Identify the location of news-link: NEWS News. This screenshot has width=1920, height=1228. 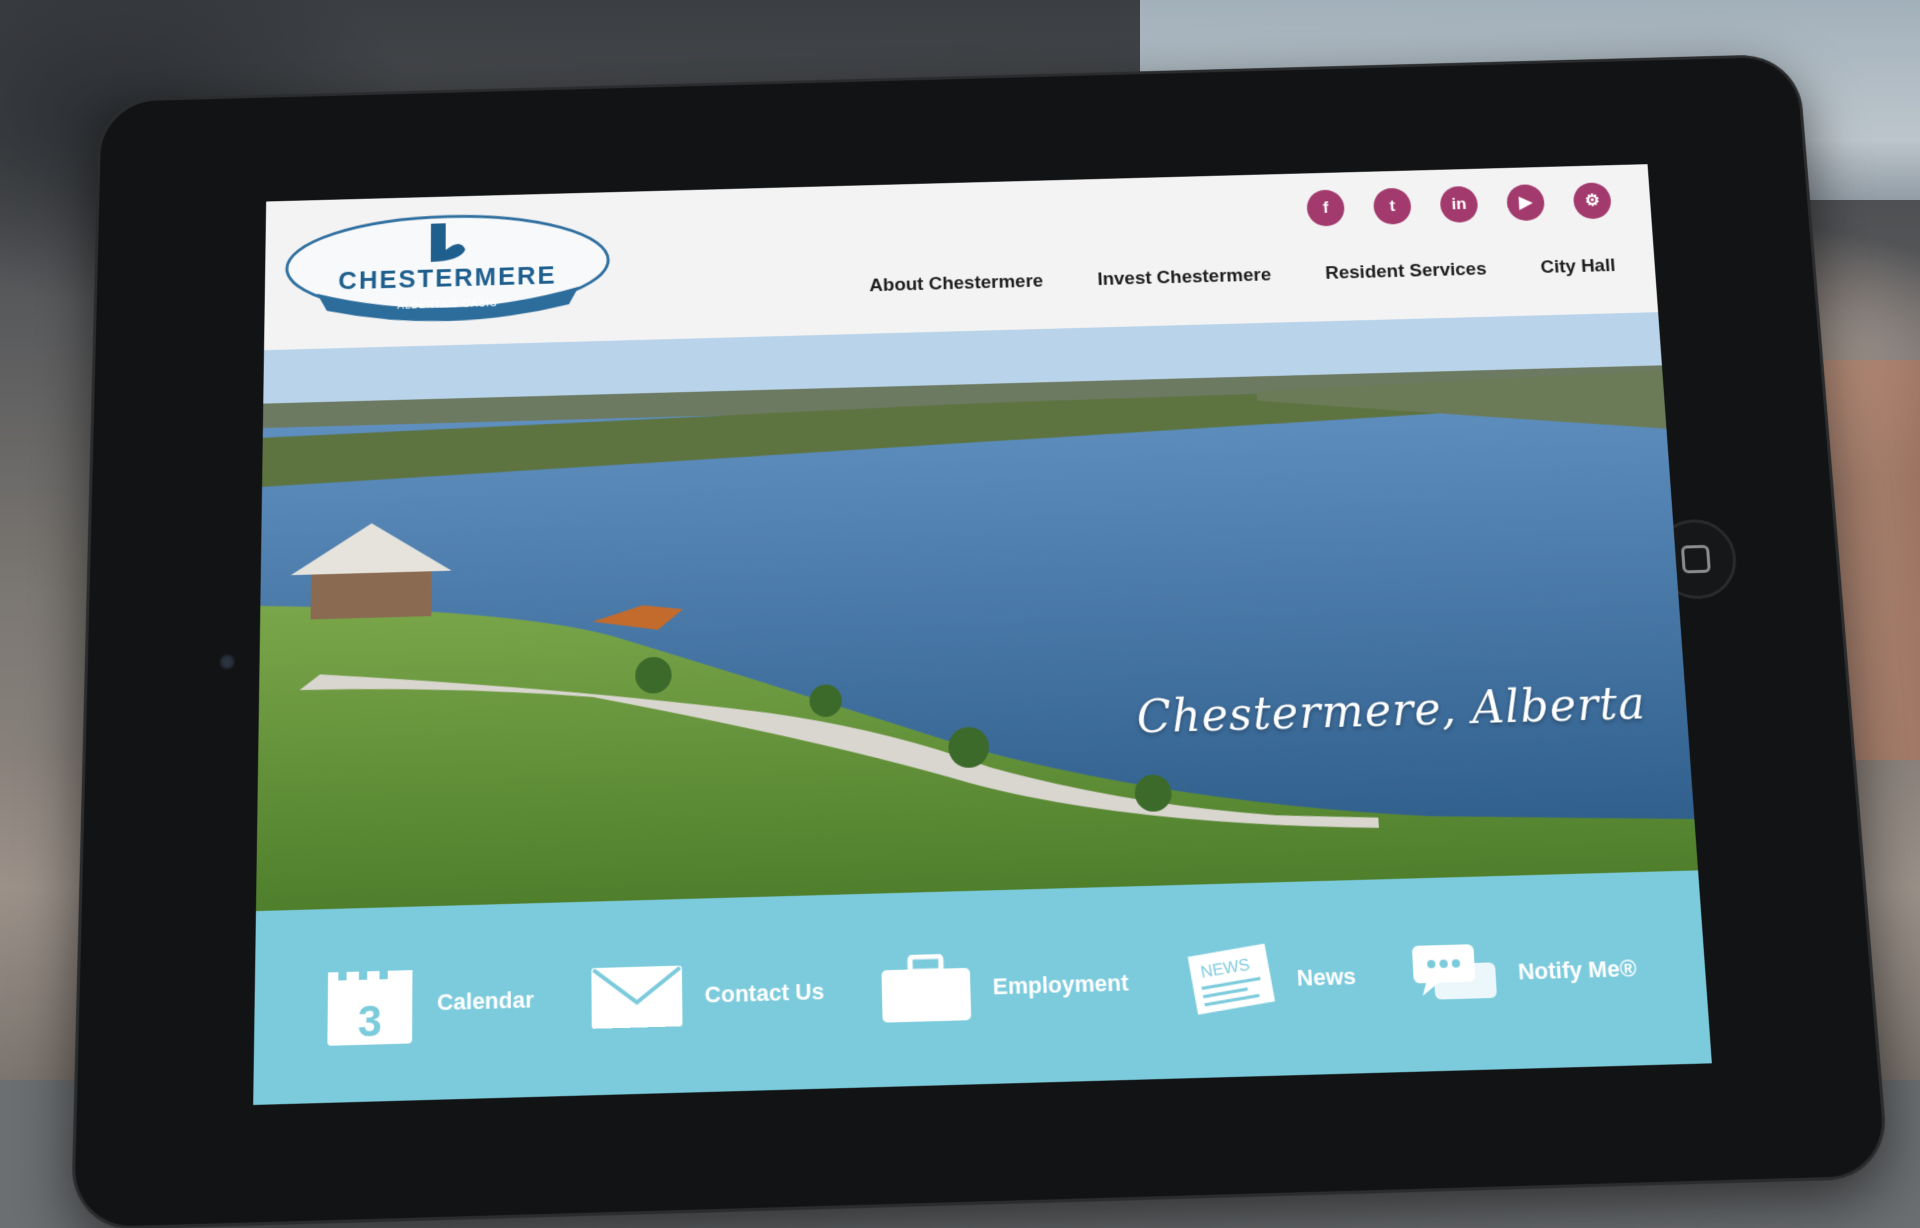
(1269, 979).